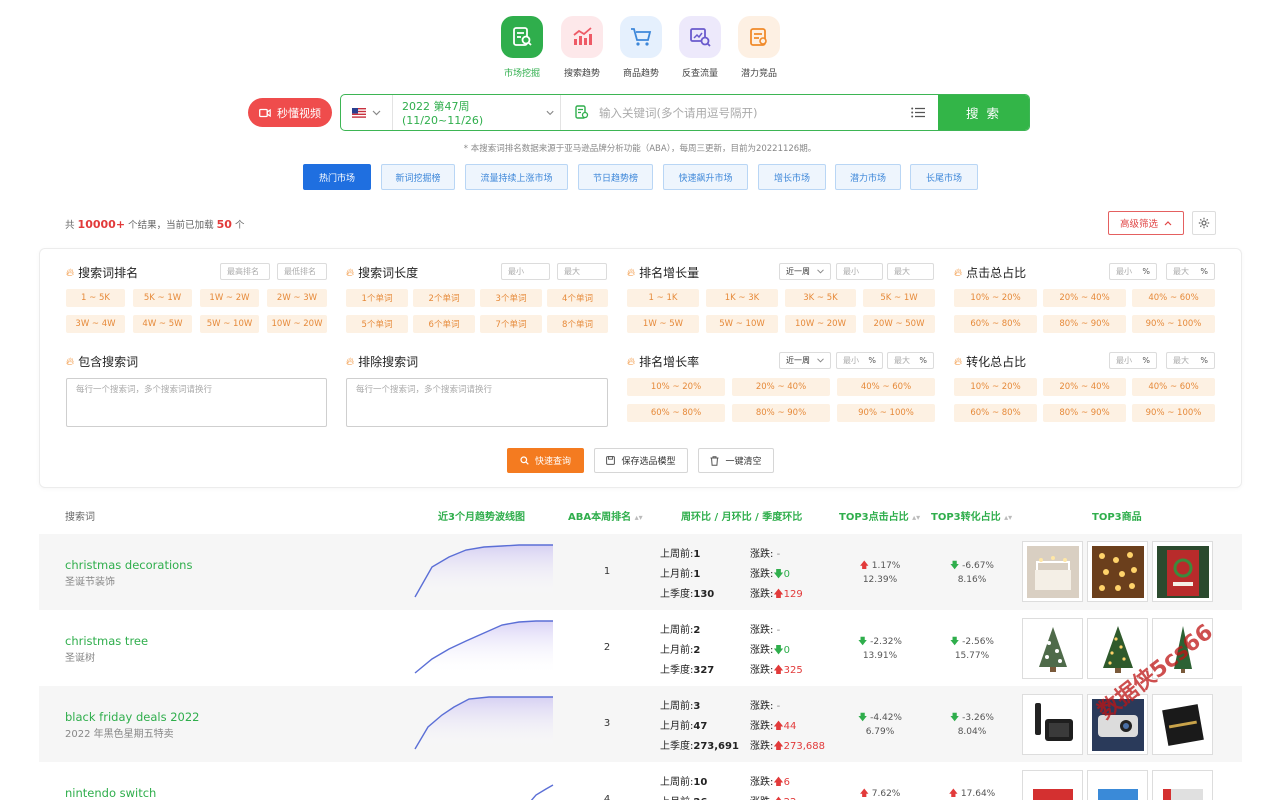 This screenshot has height=800, width=1280. I want to click on rank-chip: 10W ~ 20W, so click(297, 324).